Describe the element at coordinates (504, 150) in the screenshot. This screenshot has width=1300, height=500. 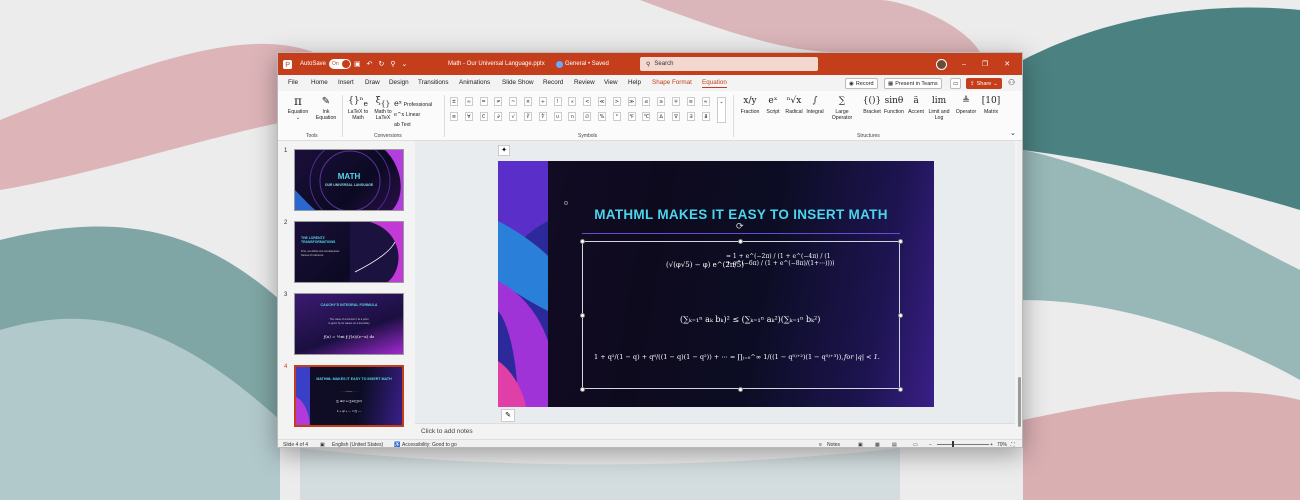
I see `designer-icon: ✦` at that location.